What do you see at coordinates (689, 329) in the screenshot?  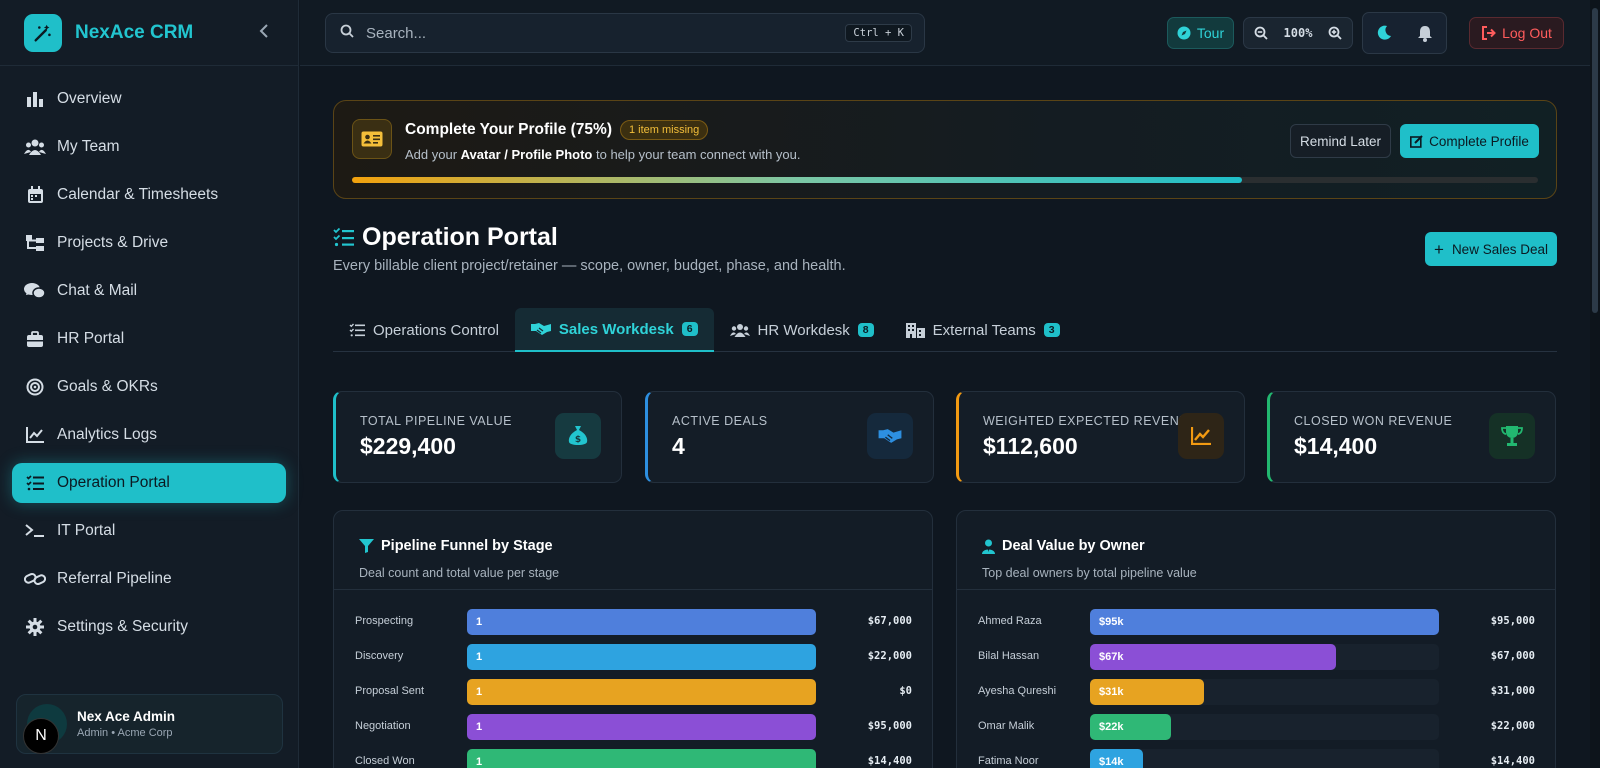 I see `tab-count-badge: 6` at bounding box center [689, 329].